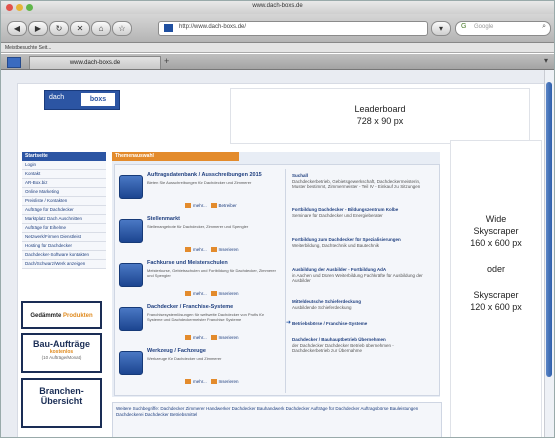 Image resolution: width=555 pixels, height=438 pixels. What do you see at coordinates (293, 28) in the screenshot?
I see `address-bar: http://www.dach-boxs.de/` at bounding box center [293, 28].